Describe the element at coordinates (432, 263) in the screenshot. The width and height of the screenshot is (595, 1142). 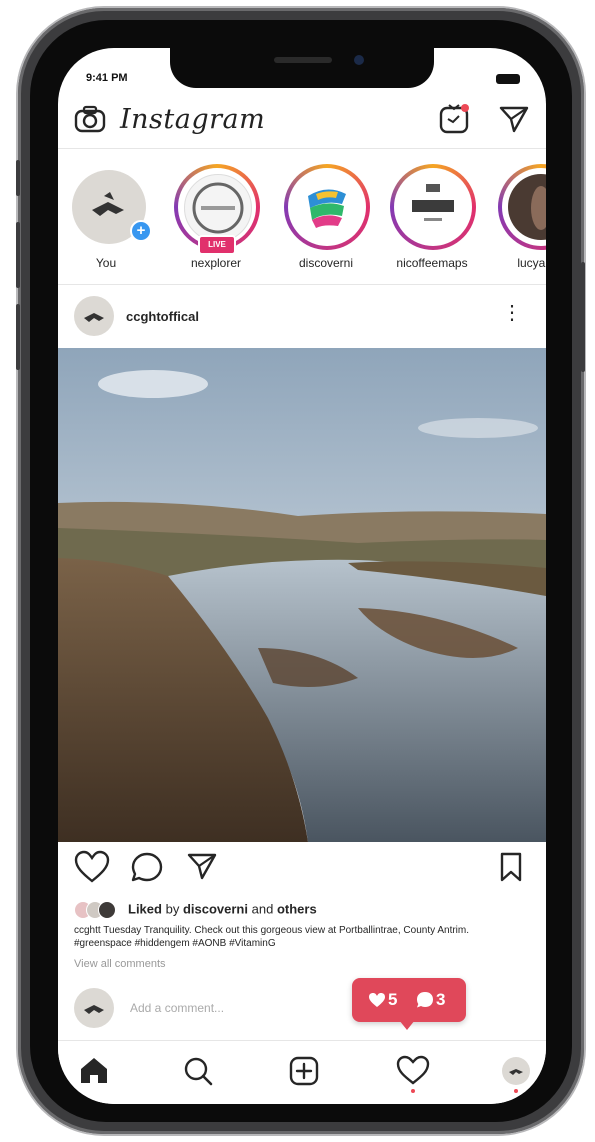
I see `story-label: nicoffeemaps` at that location.